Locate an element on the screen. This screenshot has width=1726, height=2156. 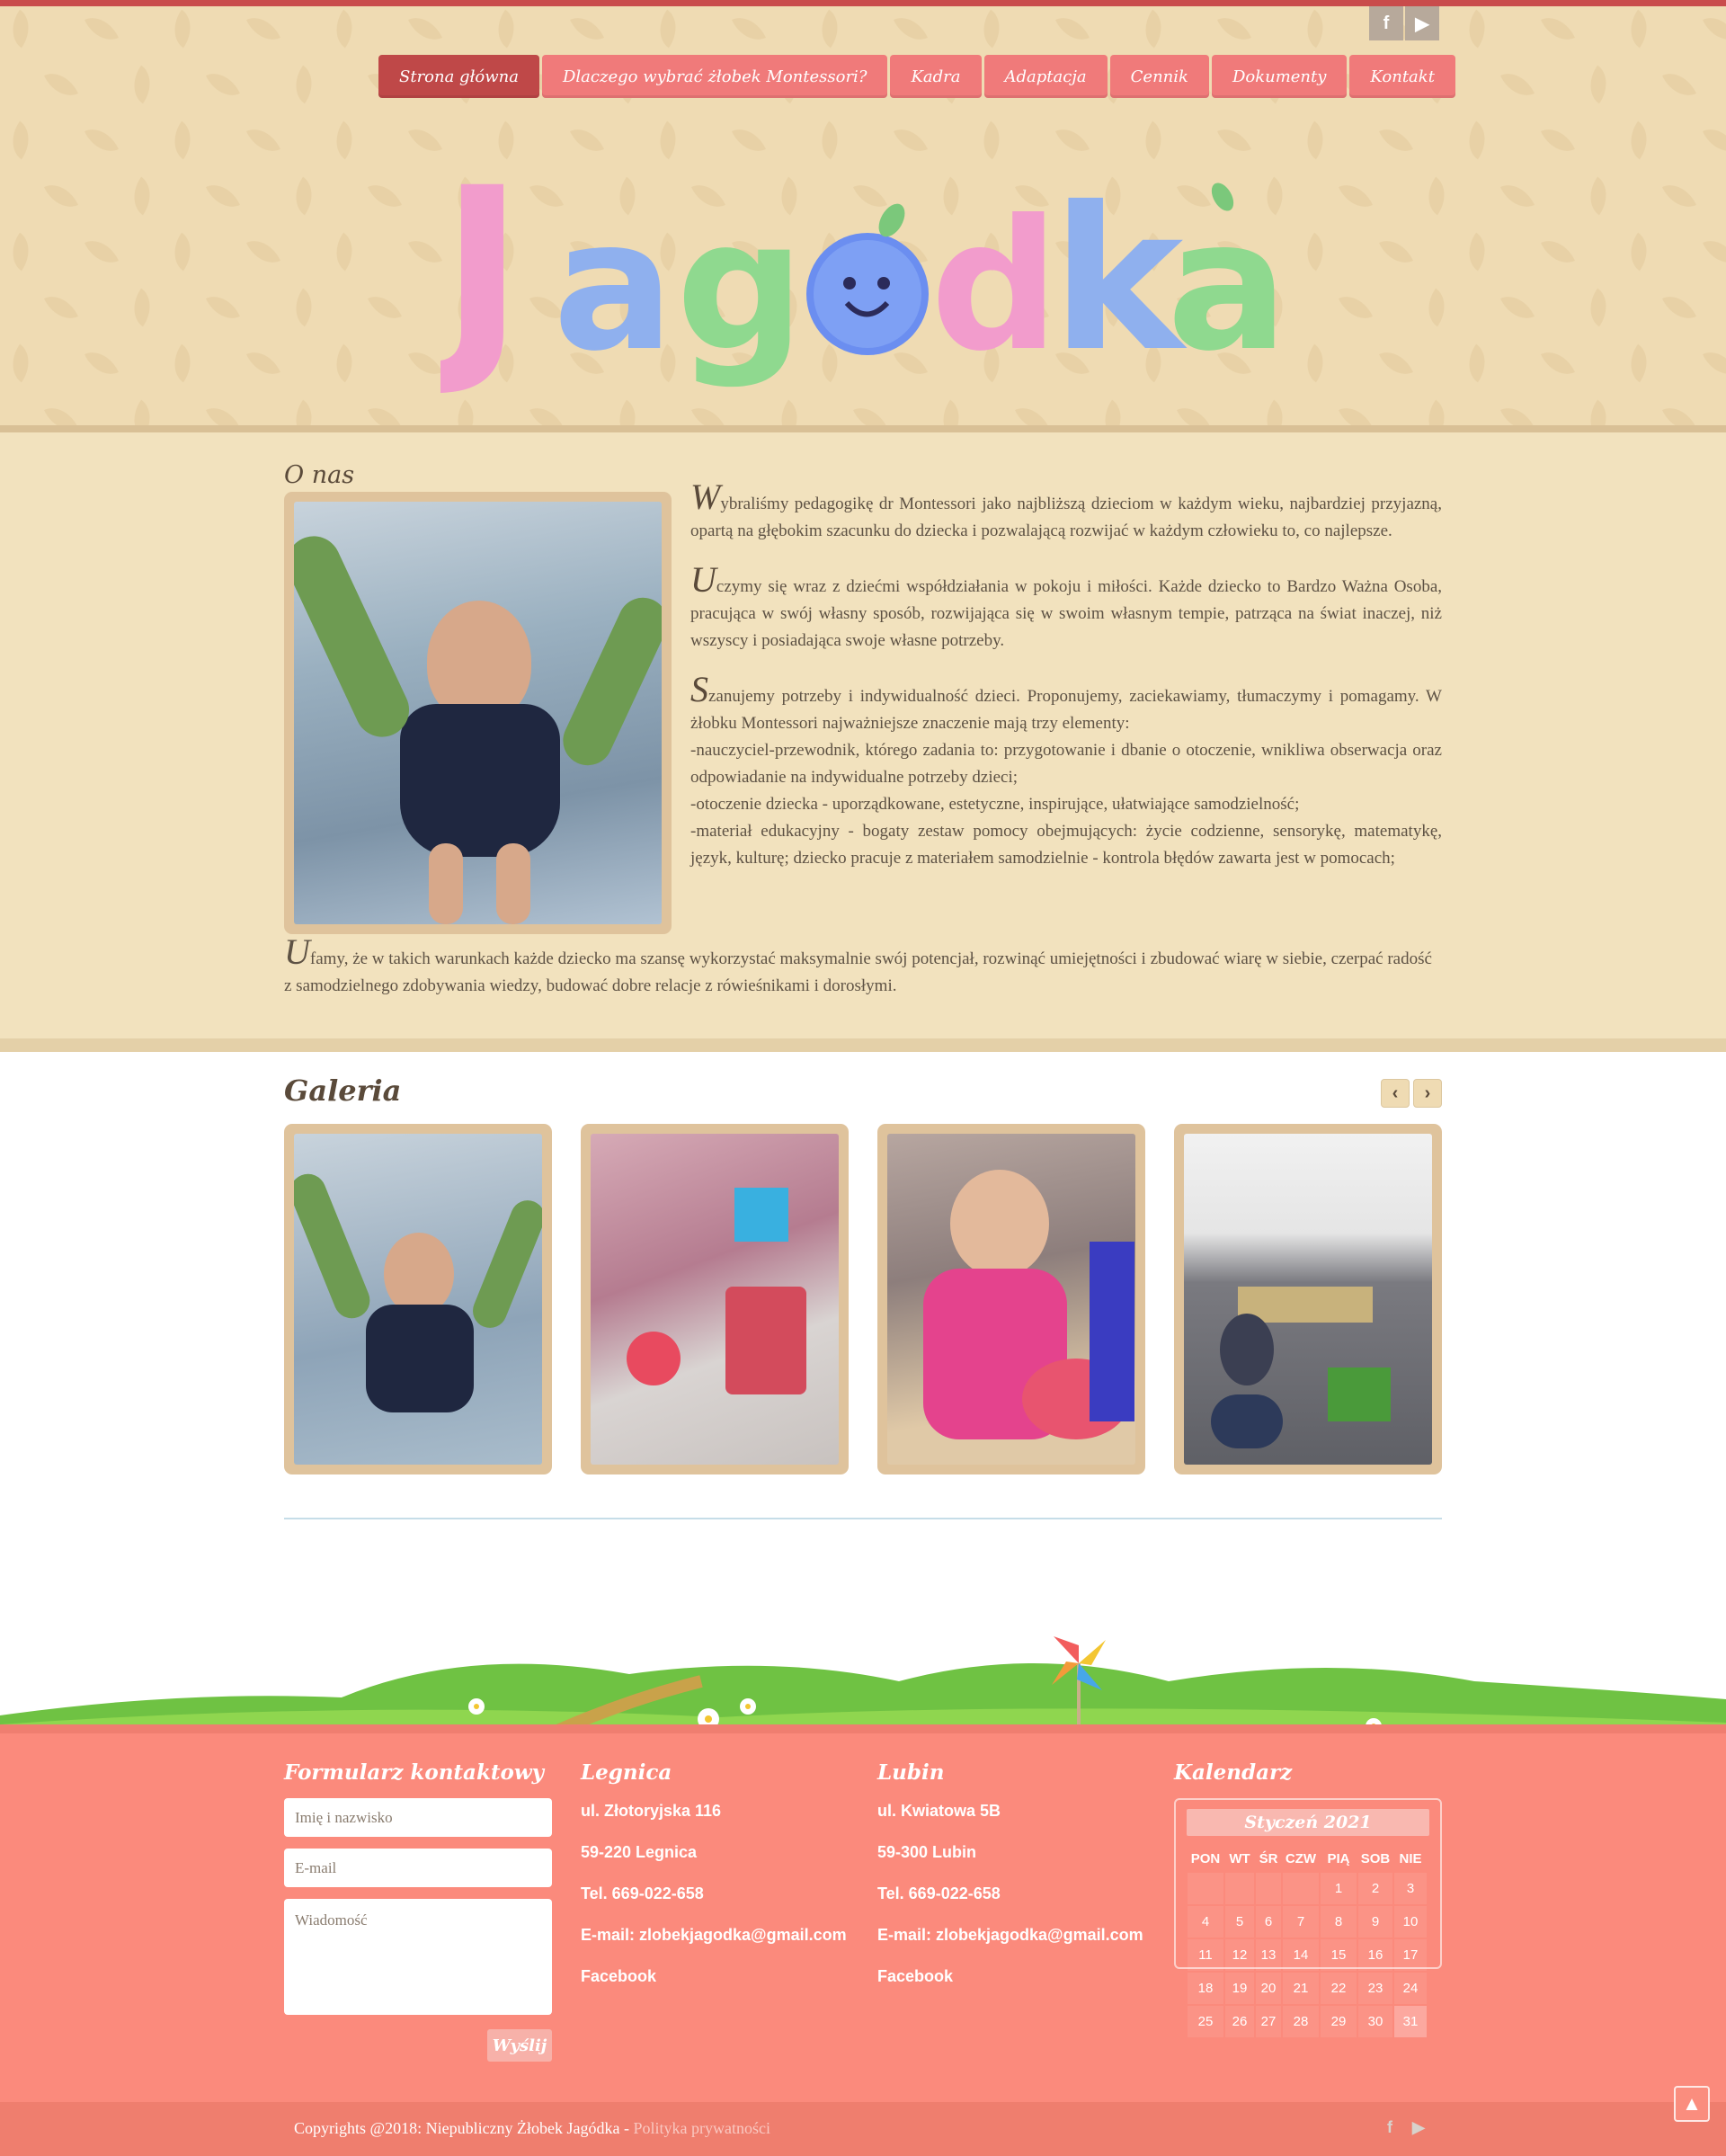
calendar-day: 27 is located at coordinates (1268, 2021).